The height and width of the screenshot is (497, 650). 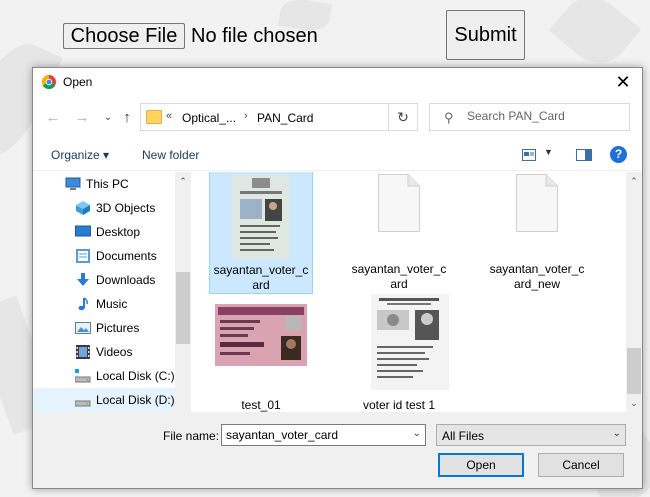 I want to click on organize-button: Organize ▾, so click(x=80, y=155).